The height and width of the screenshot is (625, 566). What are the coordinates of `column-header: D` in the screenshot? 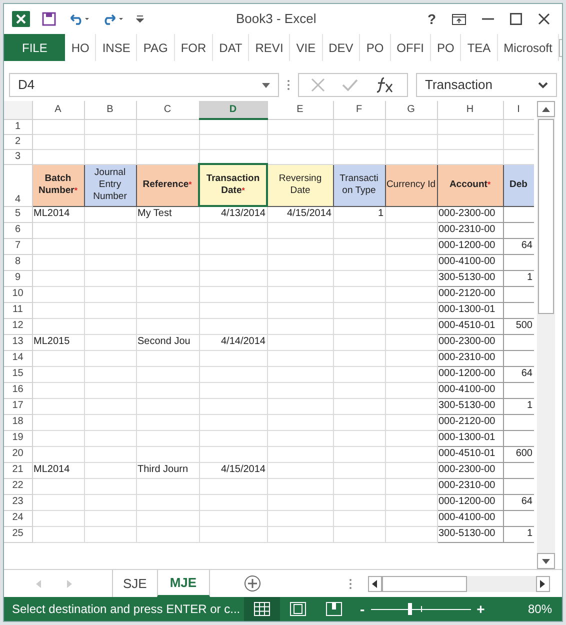 It's located at (233, 110).